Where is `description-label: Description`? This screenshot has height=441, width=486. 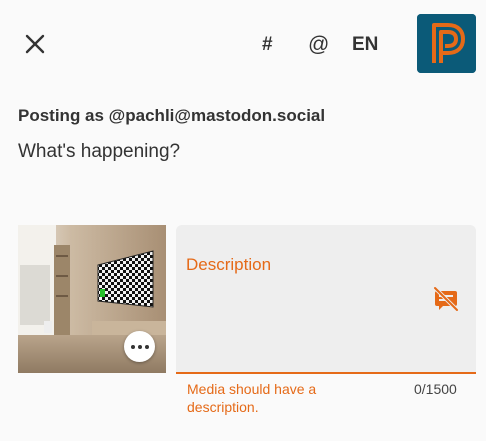
description-label: Description is located at coordinates (229, 264).